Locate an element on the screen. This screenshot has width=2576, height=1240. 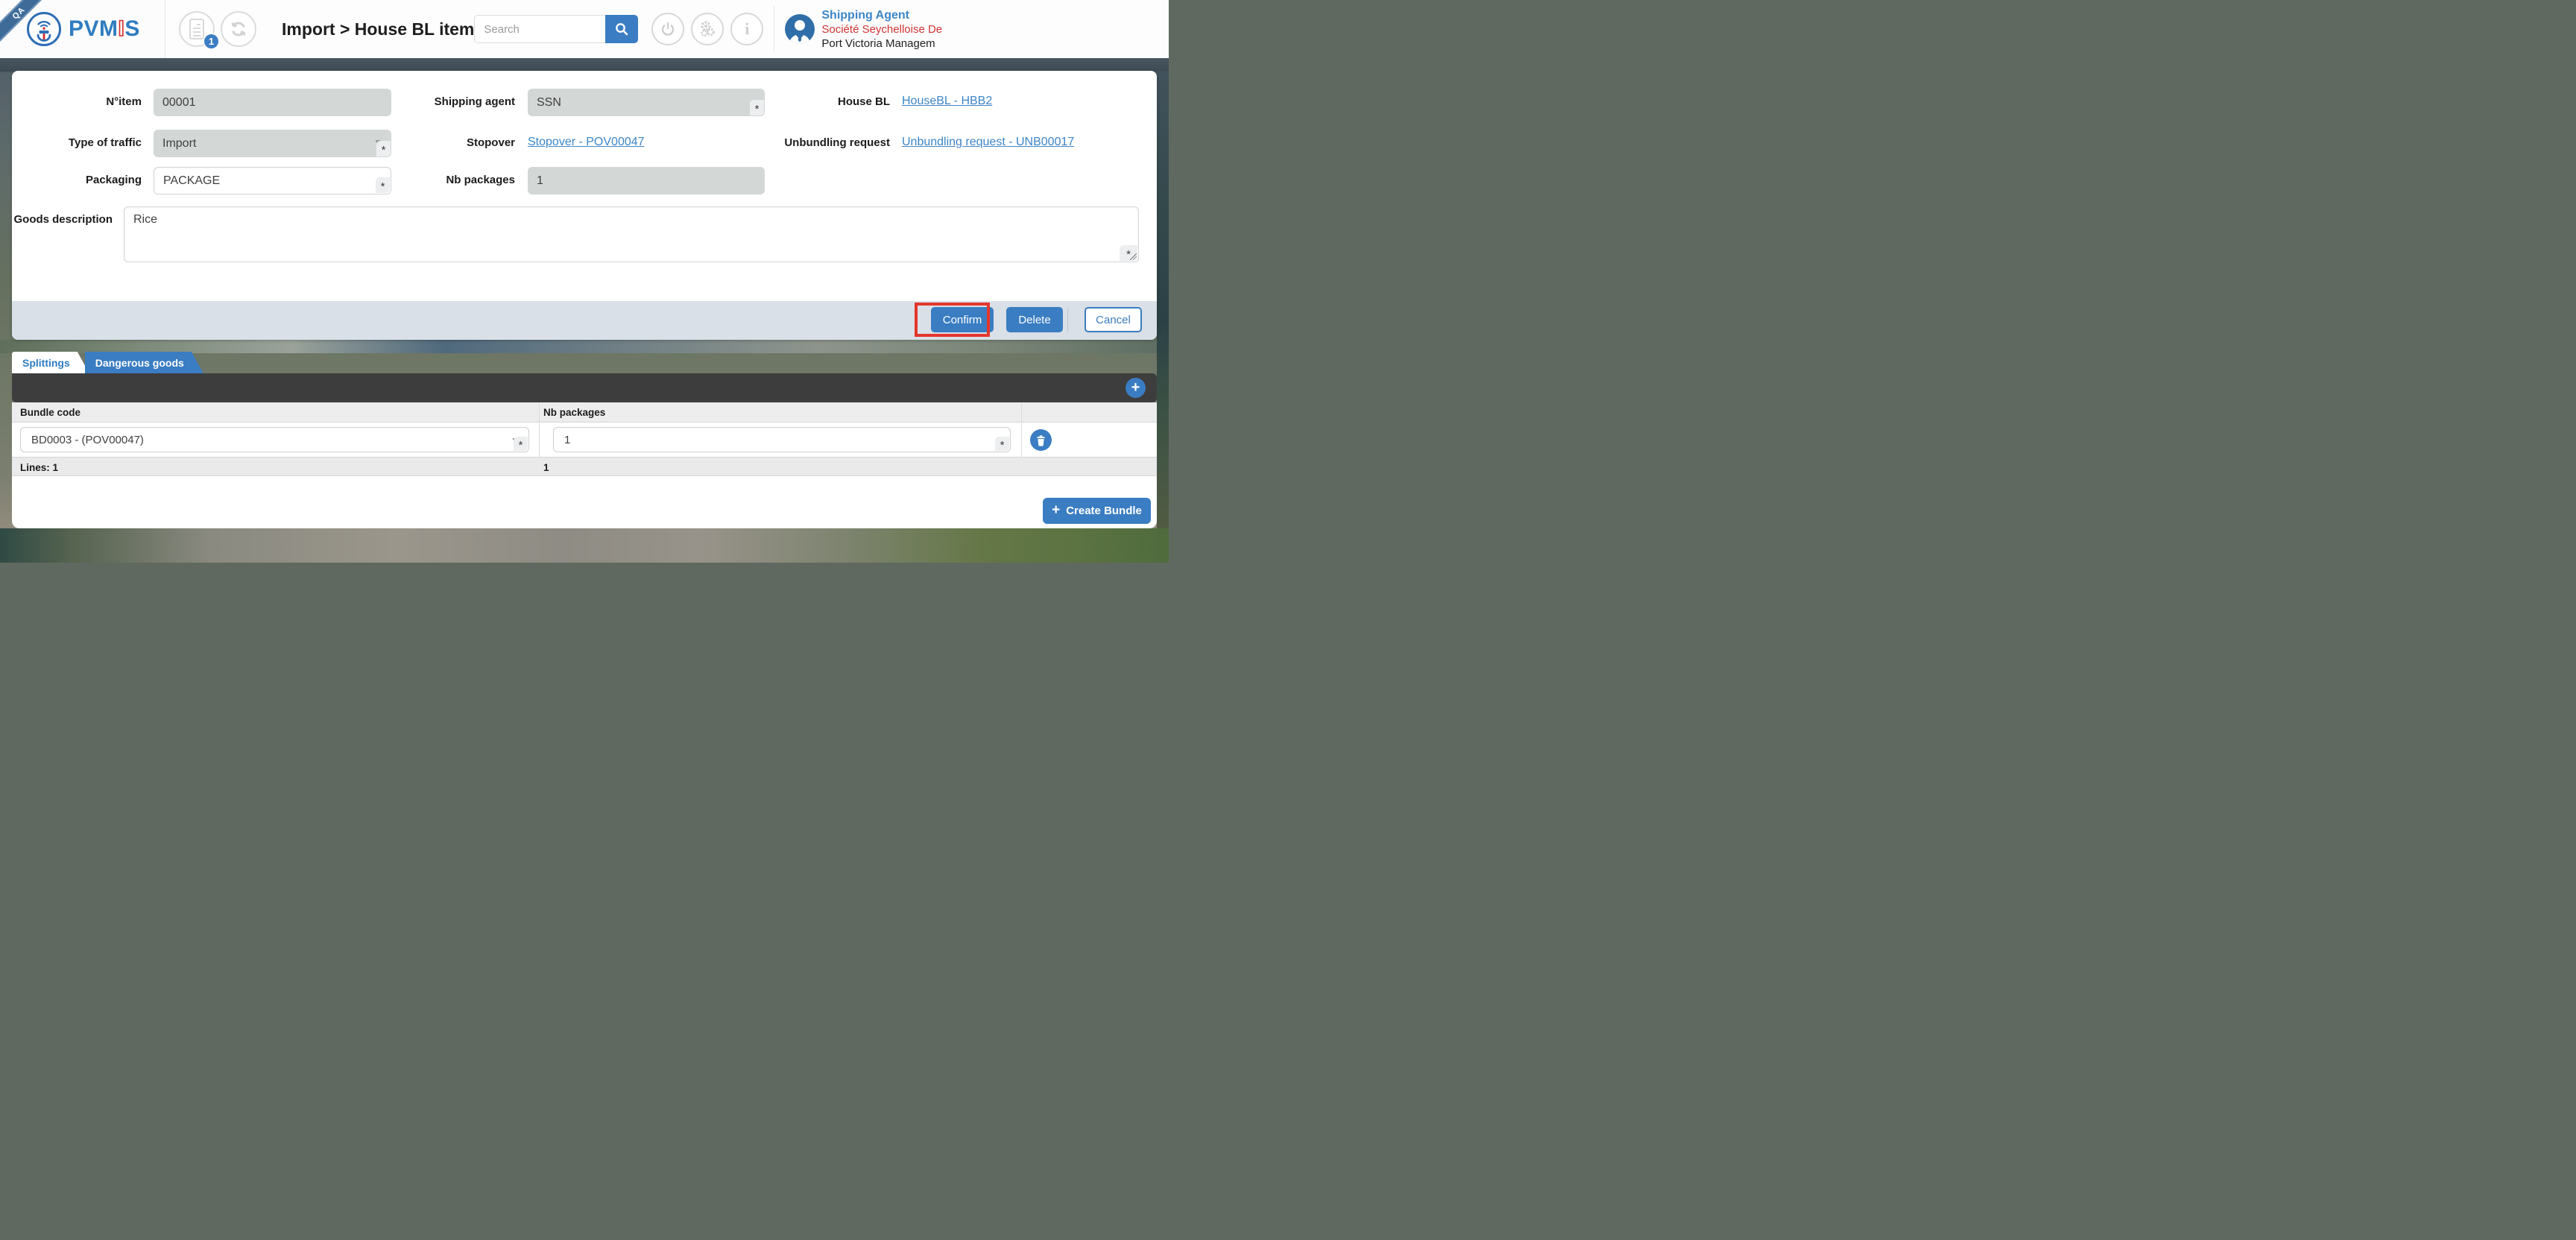
splittings-table: Bundle code Nb packages ▼ * * is located at coordinates (585, 465).